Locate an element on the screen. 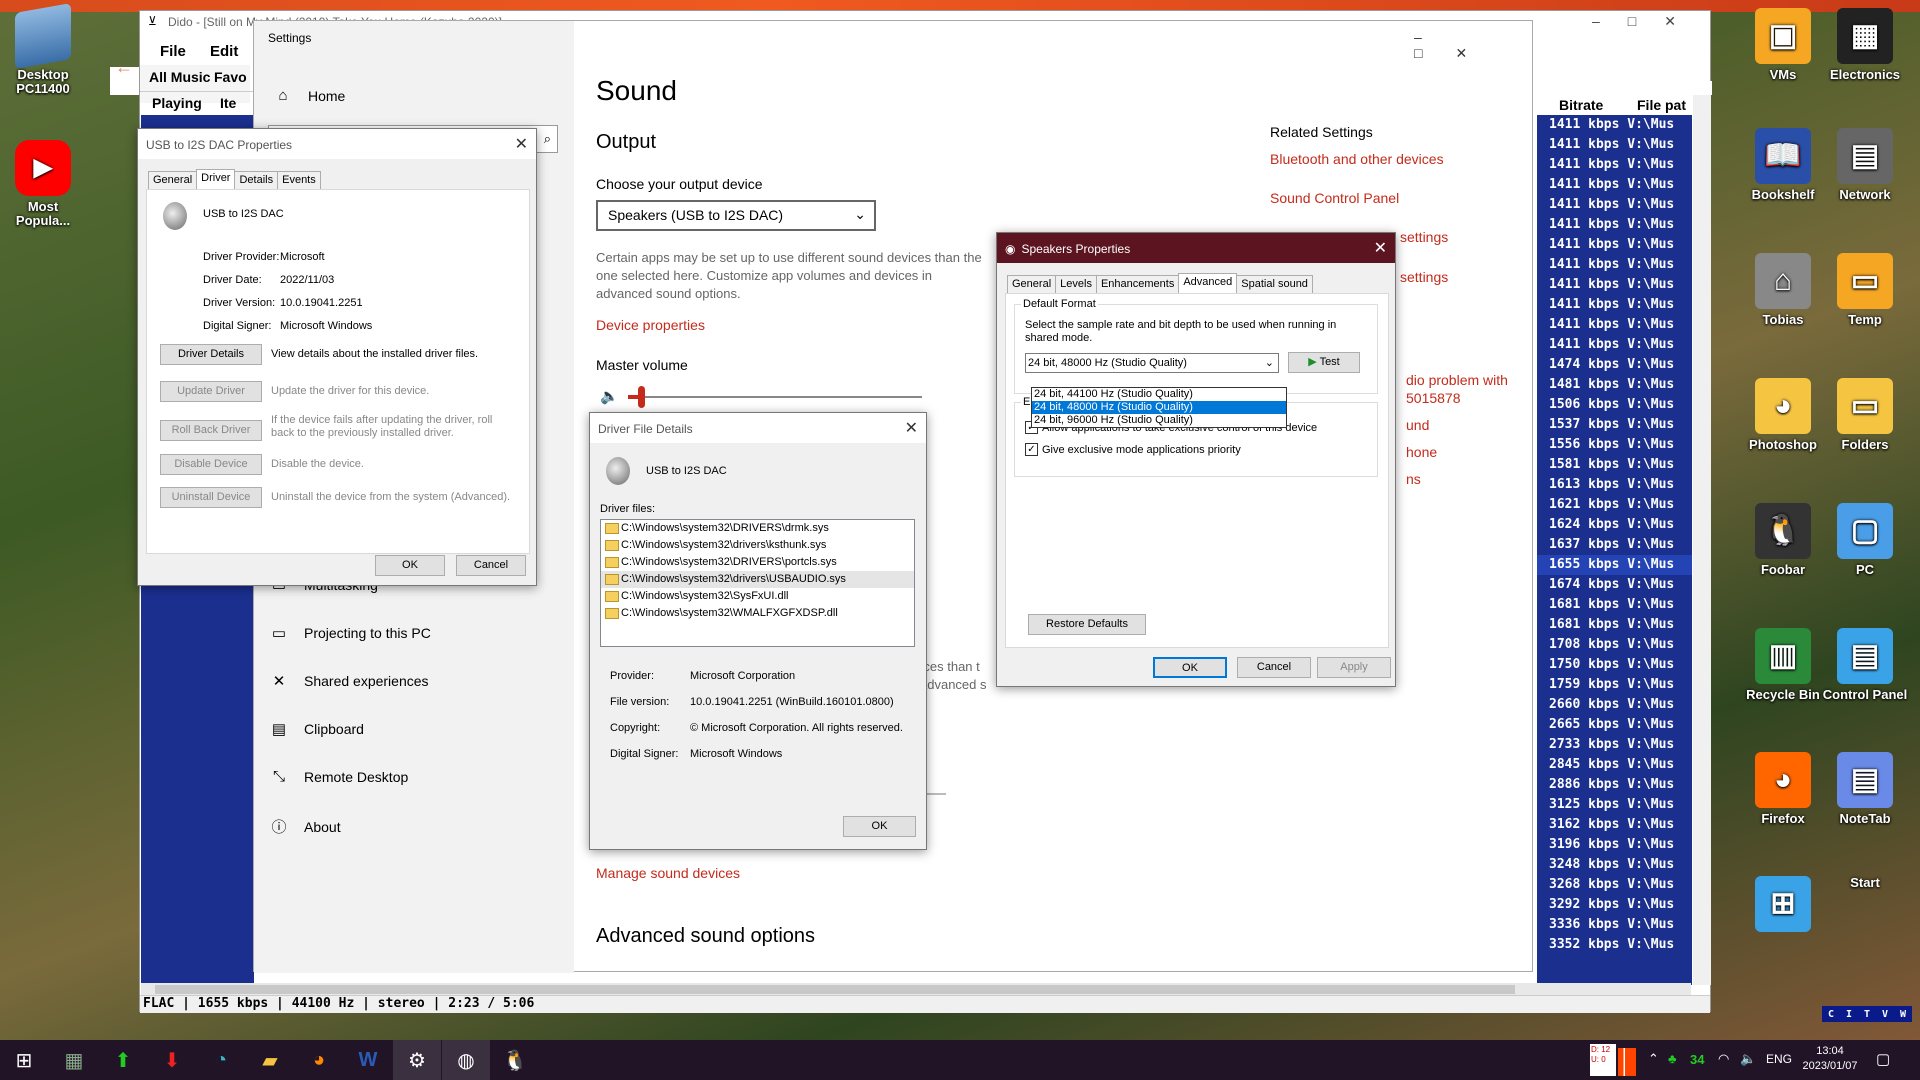 Image resolution: width=1920 pixels, height=1080 pixels. back-arrow-icon: ← is located at coordinates (124, 67).